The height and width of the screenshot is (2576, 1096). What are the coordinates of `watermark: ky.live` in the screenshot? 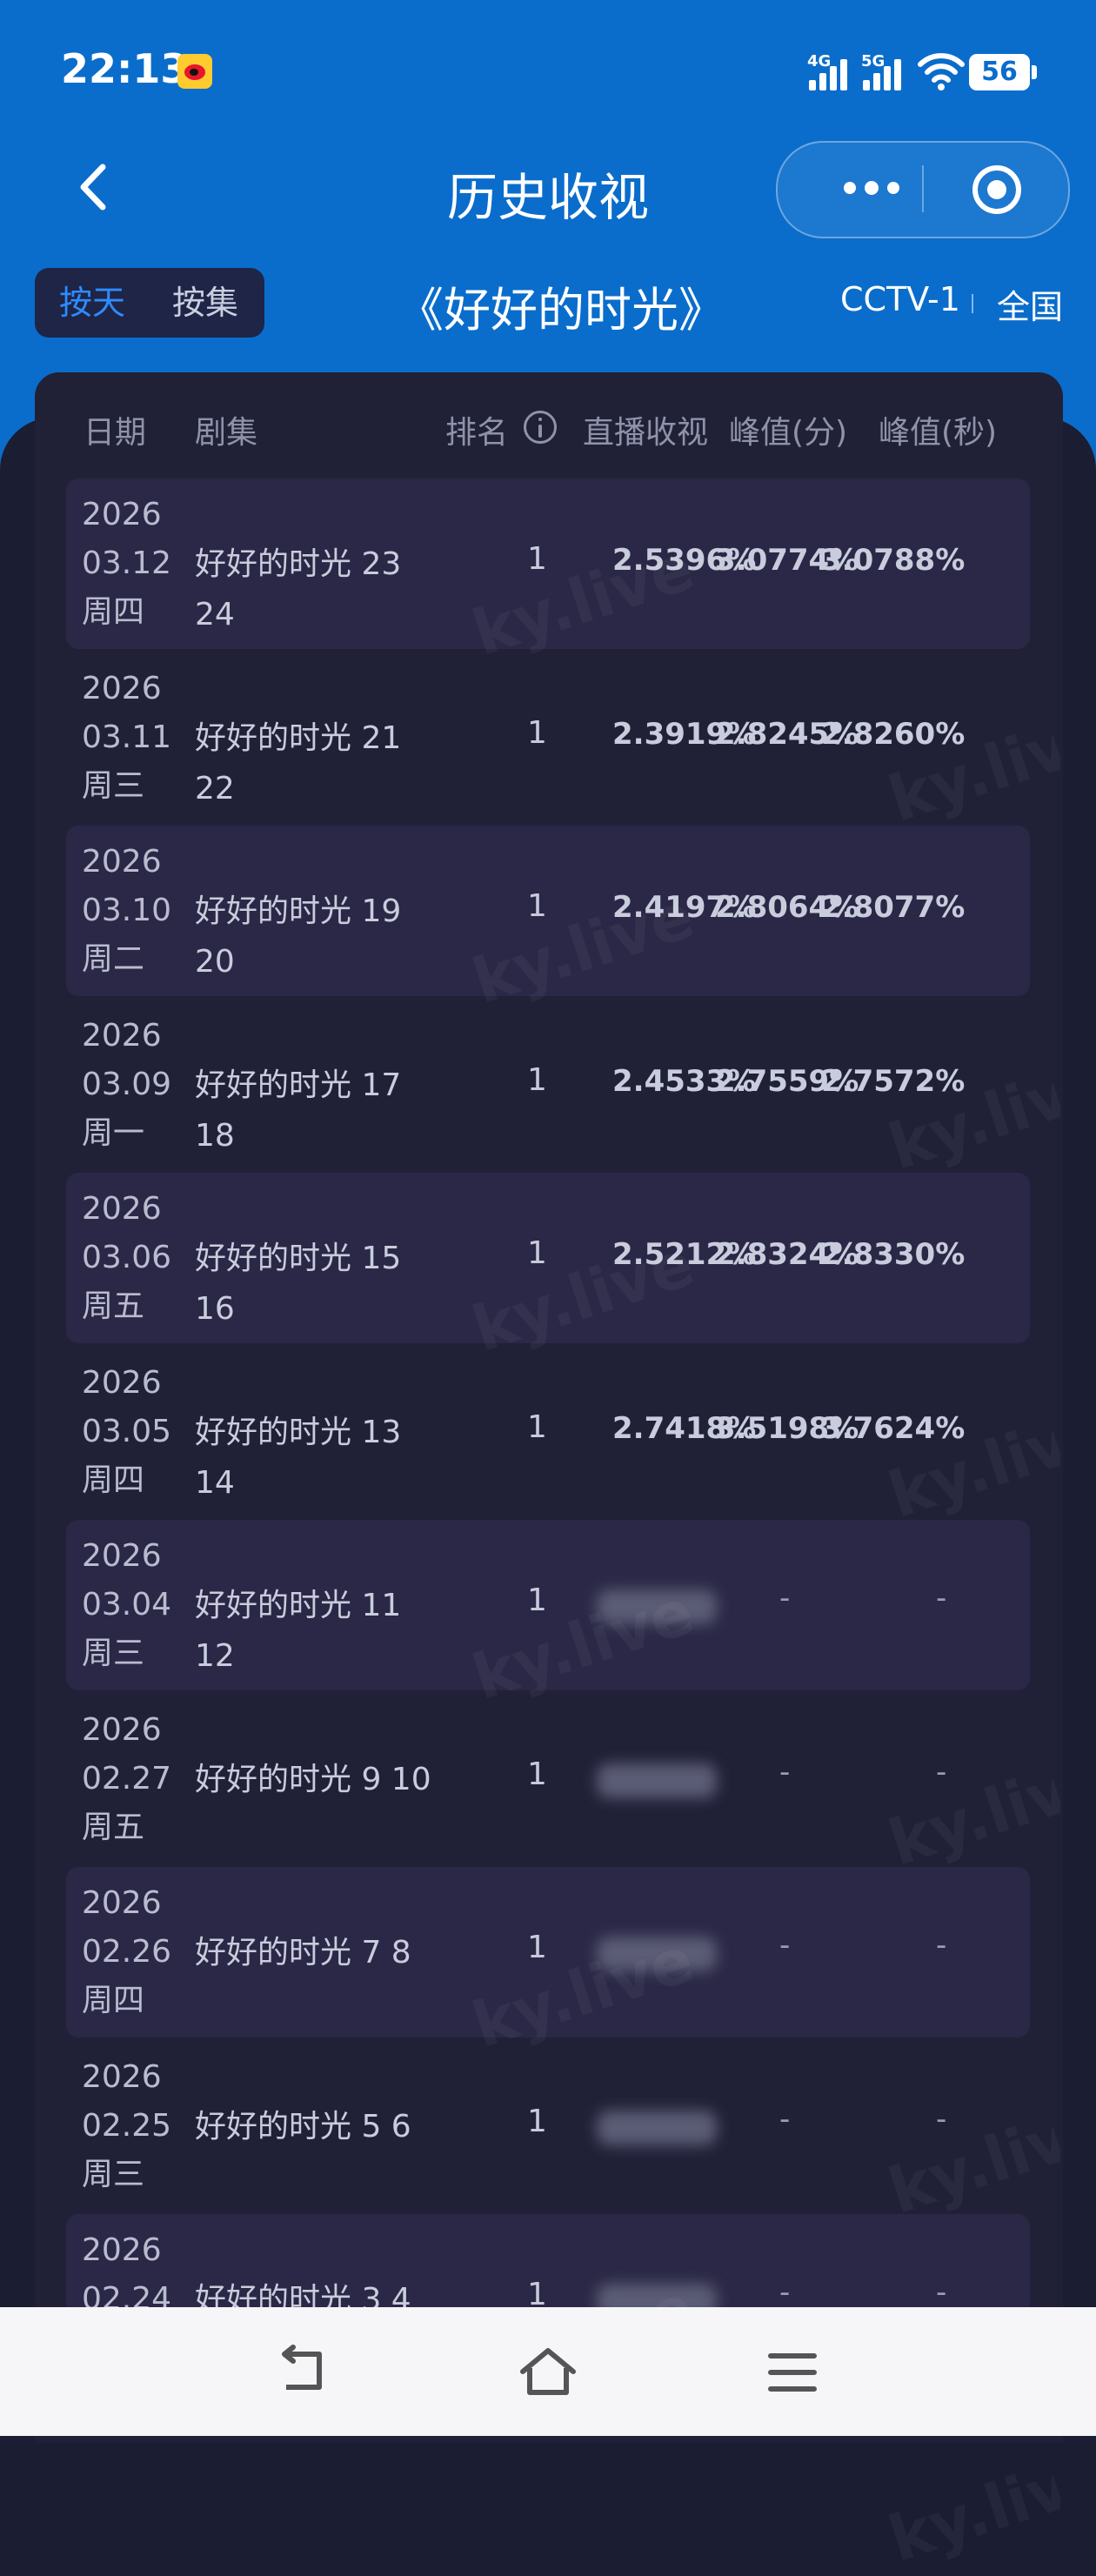 It's located at (974, 2514).